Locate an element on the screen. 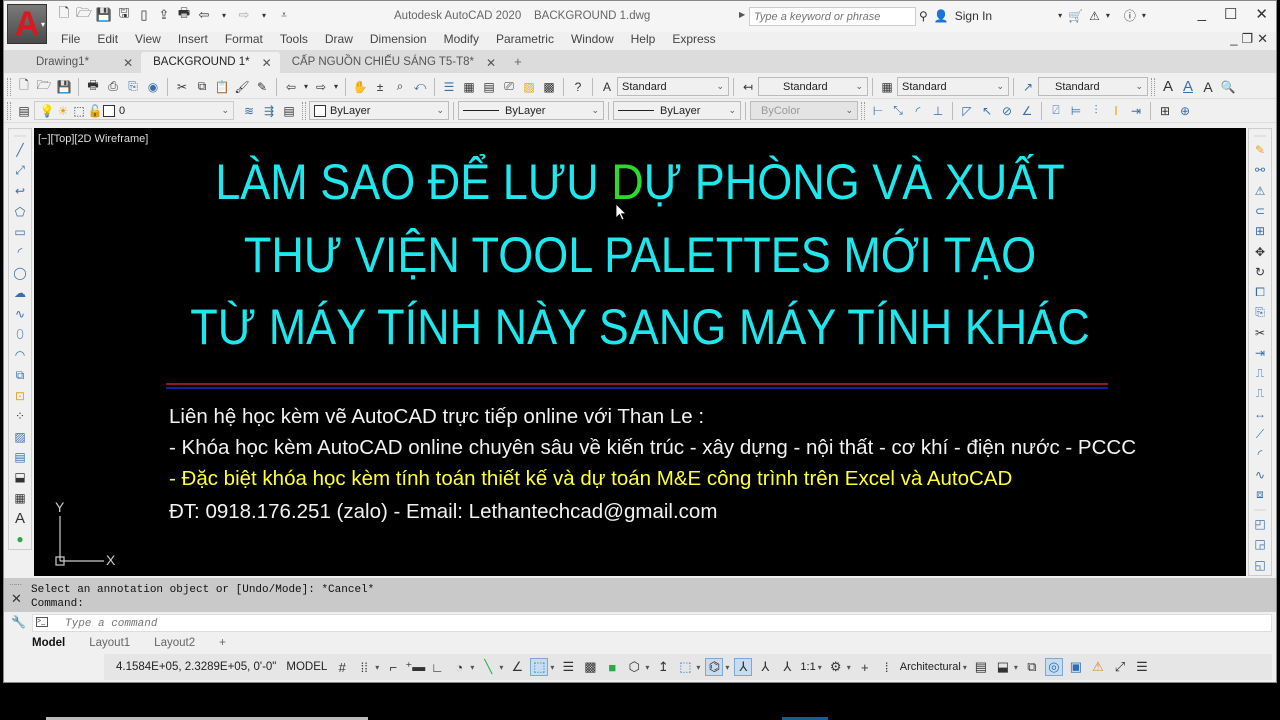 The image size is (1280, 720). menu-file: File is located at coordinates (72, 40).